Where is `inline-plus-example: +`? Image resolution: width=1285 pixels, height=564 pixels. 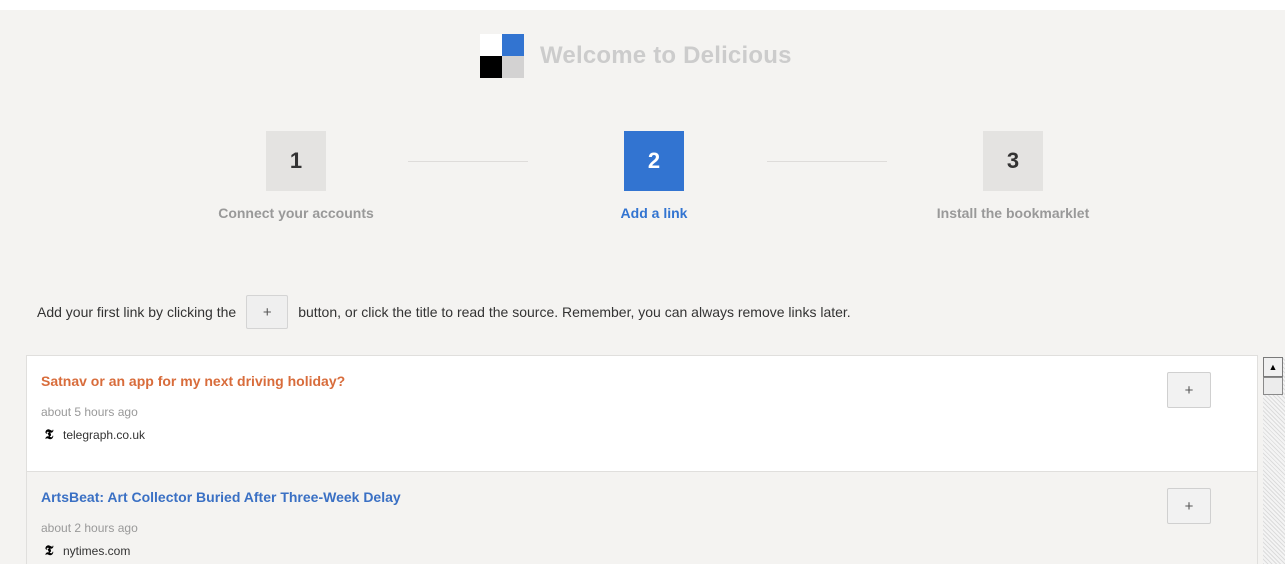
inline-plus-example: + is located at coordinates (267, 312).